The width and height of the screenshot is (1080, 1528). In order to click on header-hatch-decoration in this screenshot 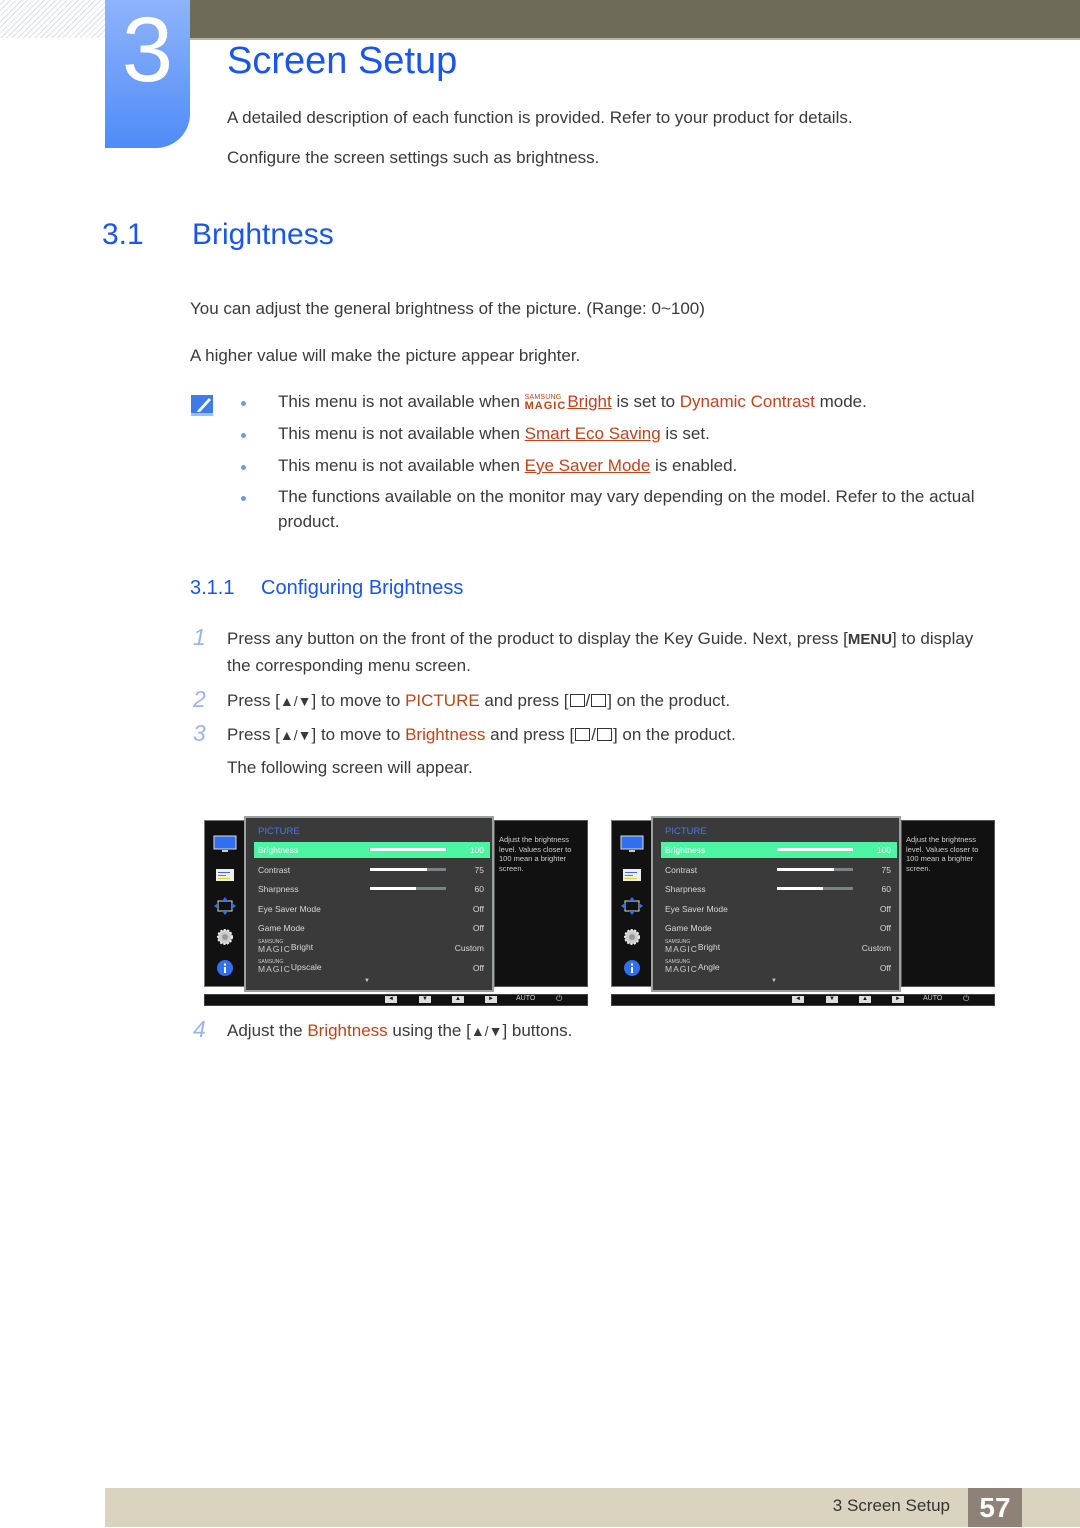, I will do `click(52, 19)`.